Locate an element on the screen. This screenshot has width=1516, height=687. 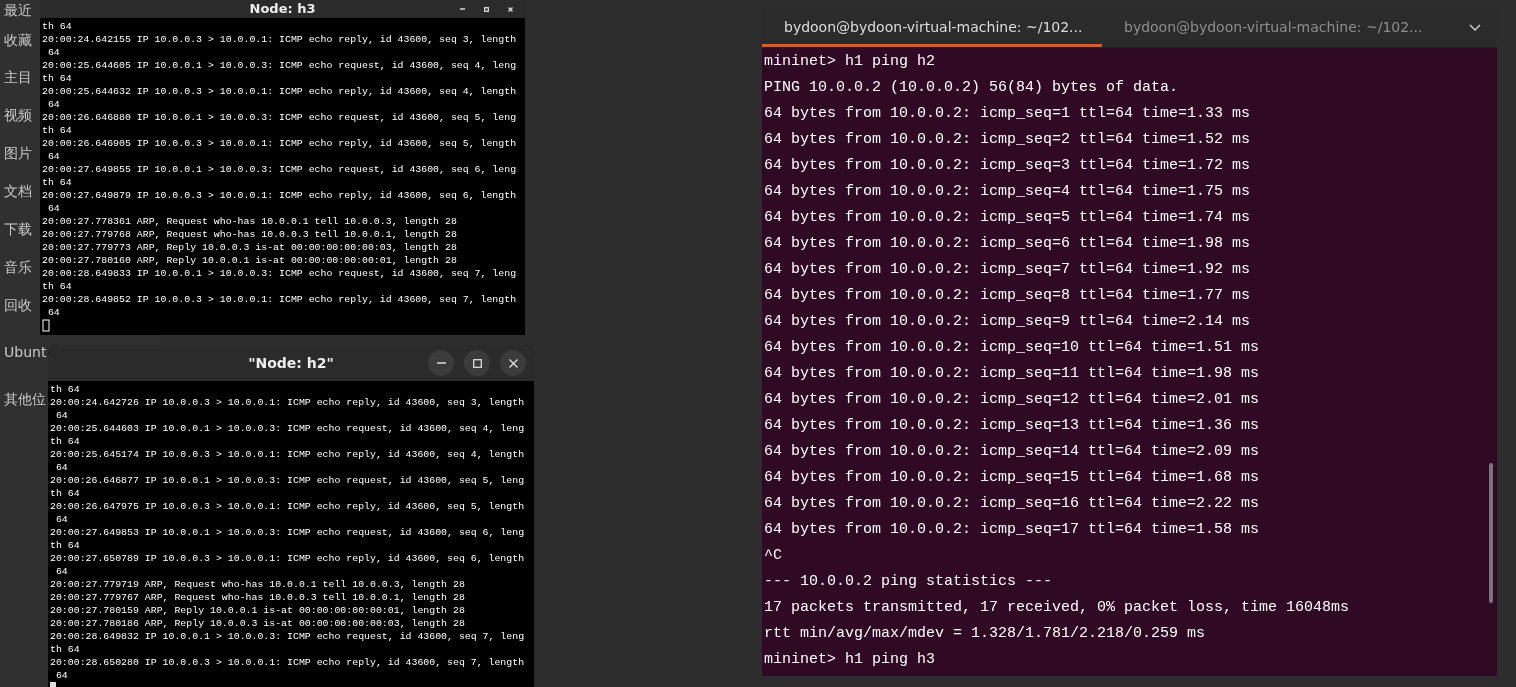
terminal-line: 64 bytes from 10.0.0.2: icmp_seq=7 ttl=64 time=1.92 ms is located at coordinates (1007, 270).